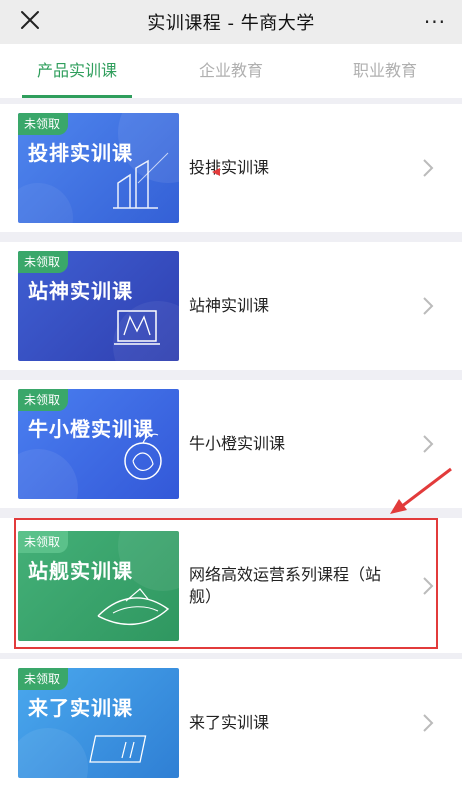 Image resolution: width=462 pixels, height=787 pixels. I want to click on tab-bar: 产品实训课 企业教育 职业教育, so click(231, 71).